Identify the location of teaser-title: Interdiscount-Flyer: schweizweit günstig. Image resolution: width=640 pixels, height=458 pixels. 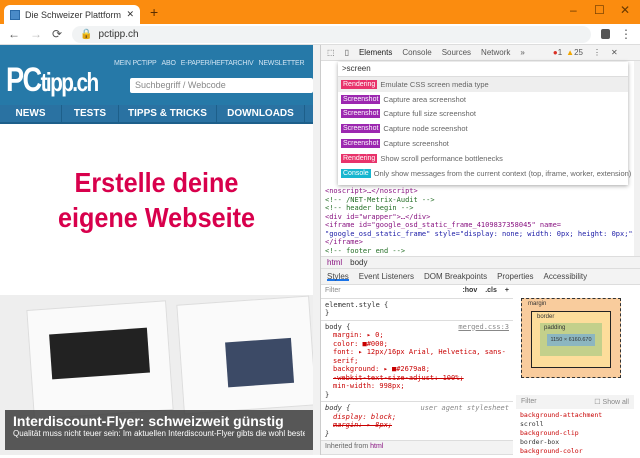
(159, 421).